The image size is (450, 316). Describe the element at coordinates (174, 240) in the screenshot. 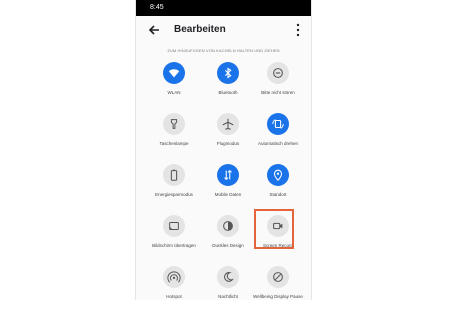

I see `tile-cast: Bildschirm übertragen` at that location.